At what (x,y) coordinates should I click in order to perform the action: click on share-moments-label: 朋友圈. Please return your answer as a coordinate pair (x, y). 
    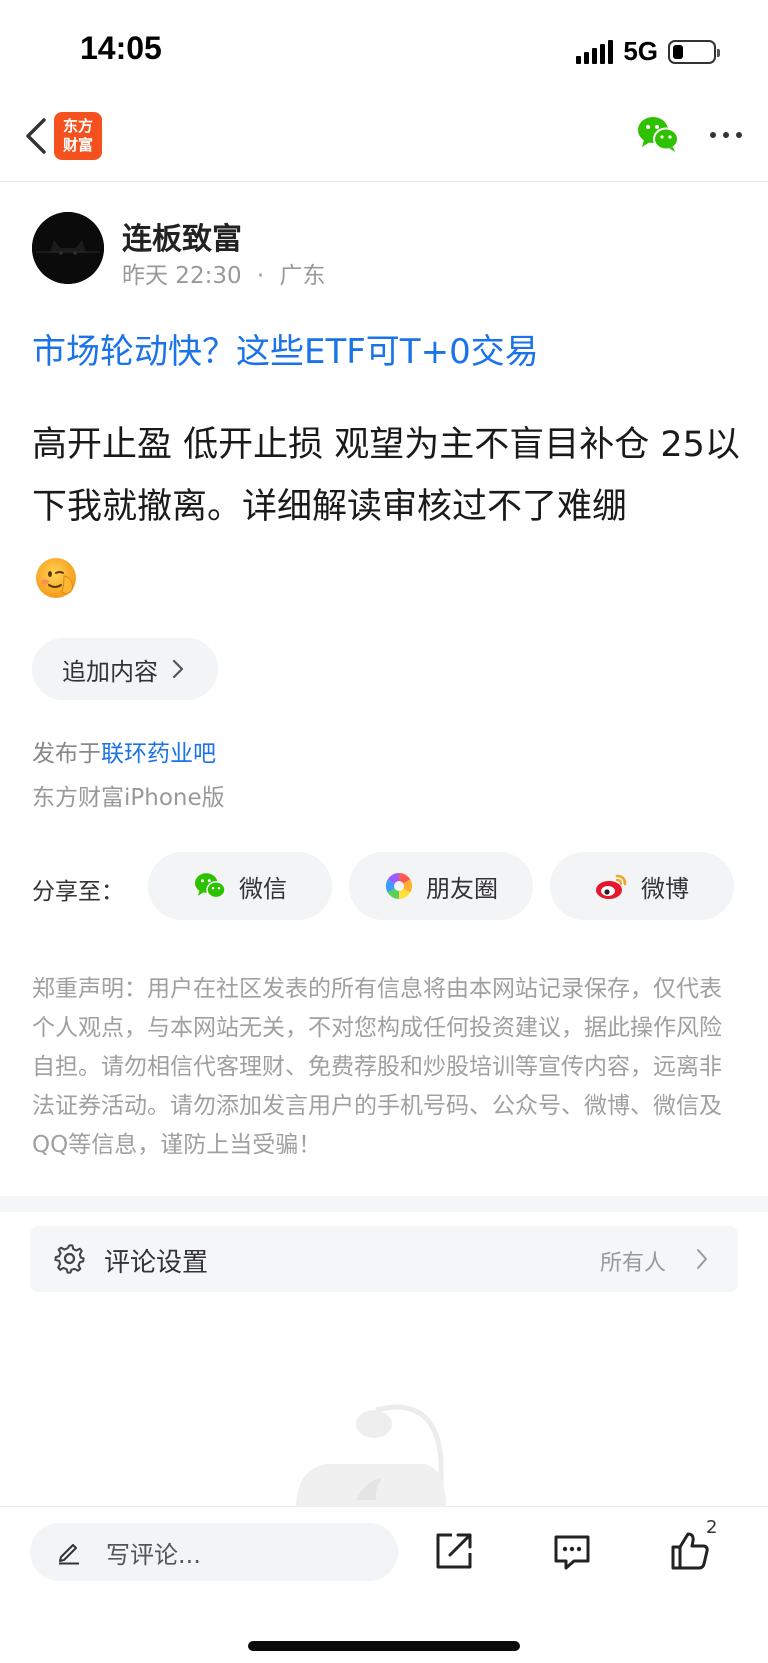
    Looking at the image, I should click on (462, 888).